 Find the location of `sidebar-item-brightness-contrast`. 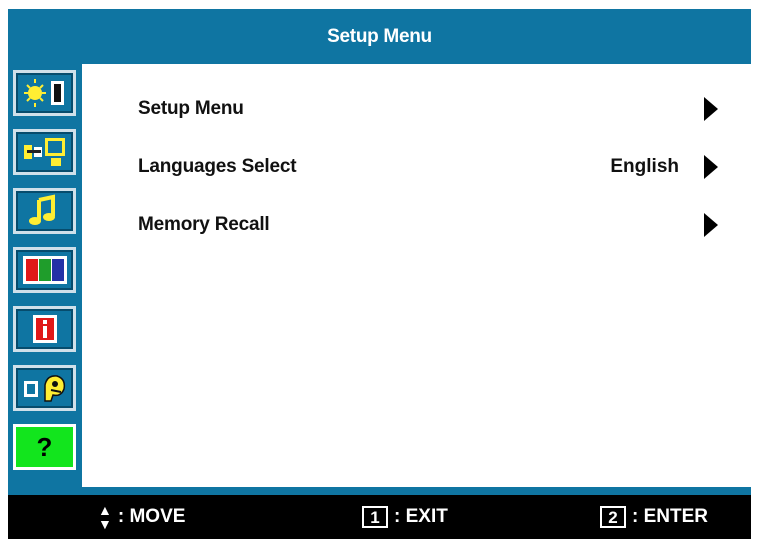

sidebar-item-brightness-contrast is located at coordinates (44, 93).